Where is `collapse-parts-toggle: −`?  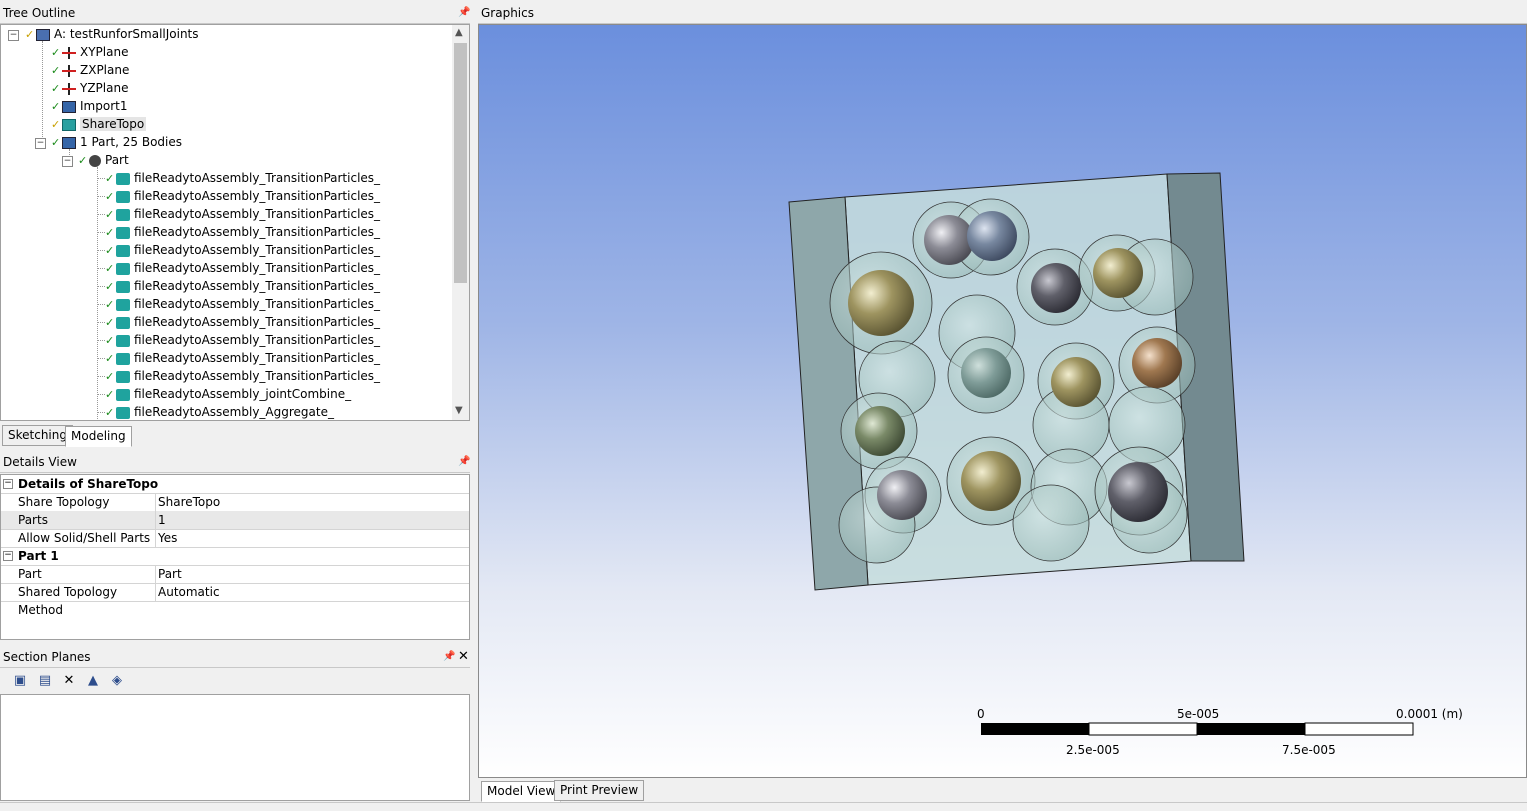
collapse-parts-toggle: − is located at coordinates (40, 143).